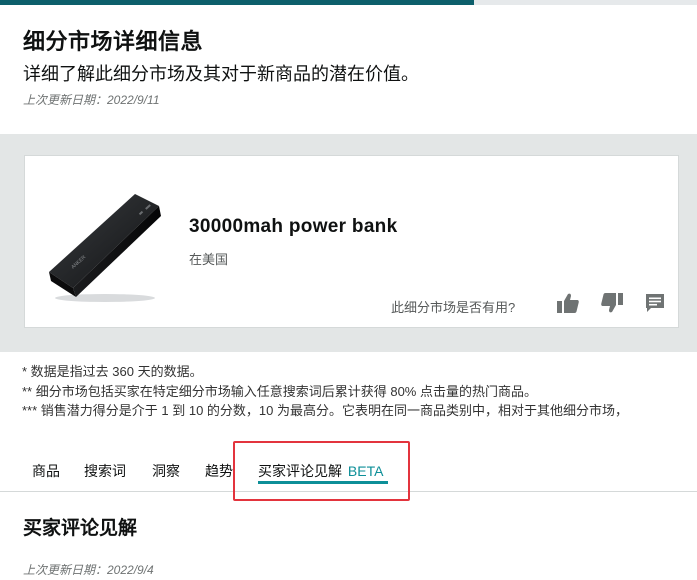 Image resolution: width=697 pixels, height=580 pixels. I want to click on tab-trends: 趋势, so click(219, 471).